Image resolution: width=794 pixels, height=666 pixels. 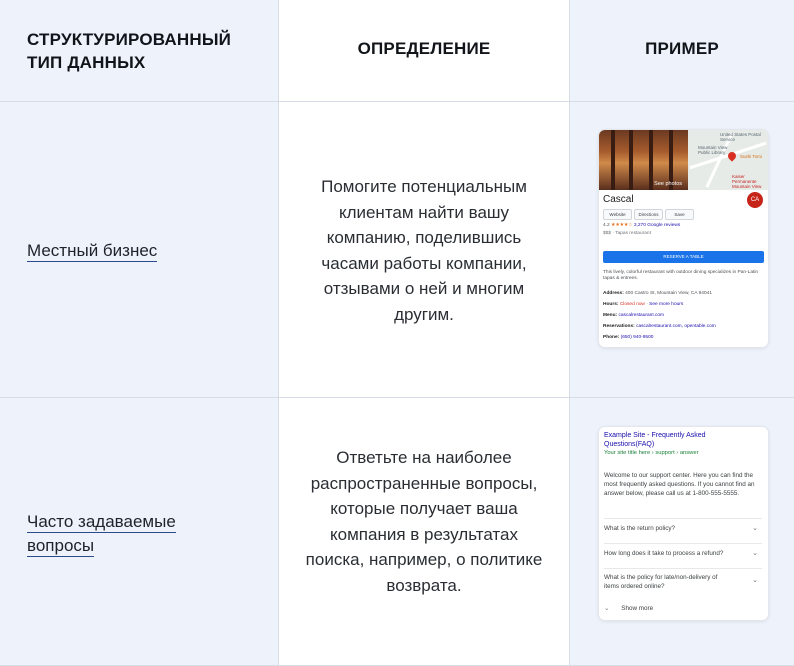 I want to click on faq-question-1: What is the return policy? ⌄, so click(x=683, y=530).